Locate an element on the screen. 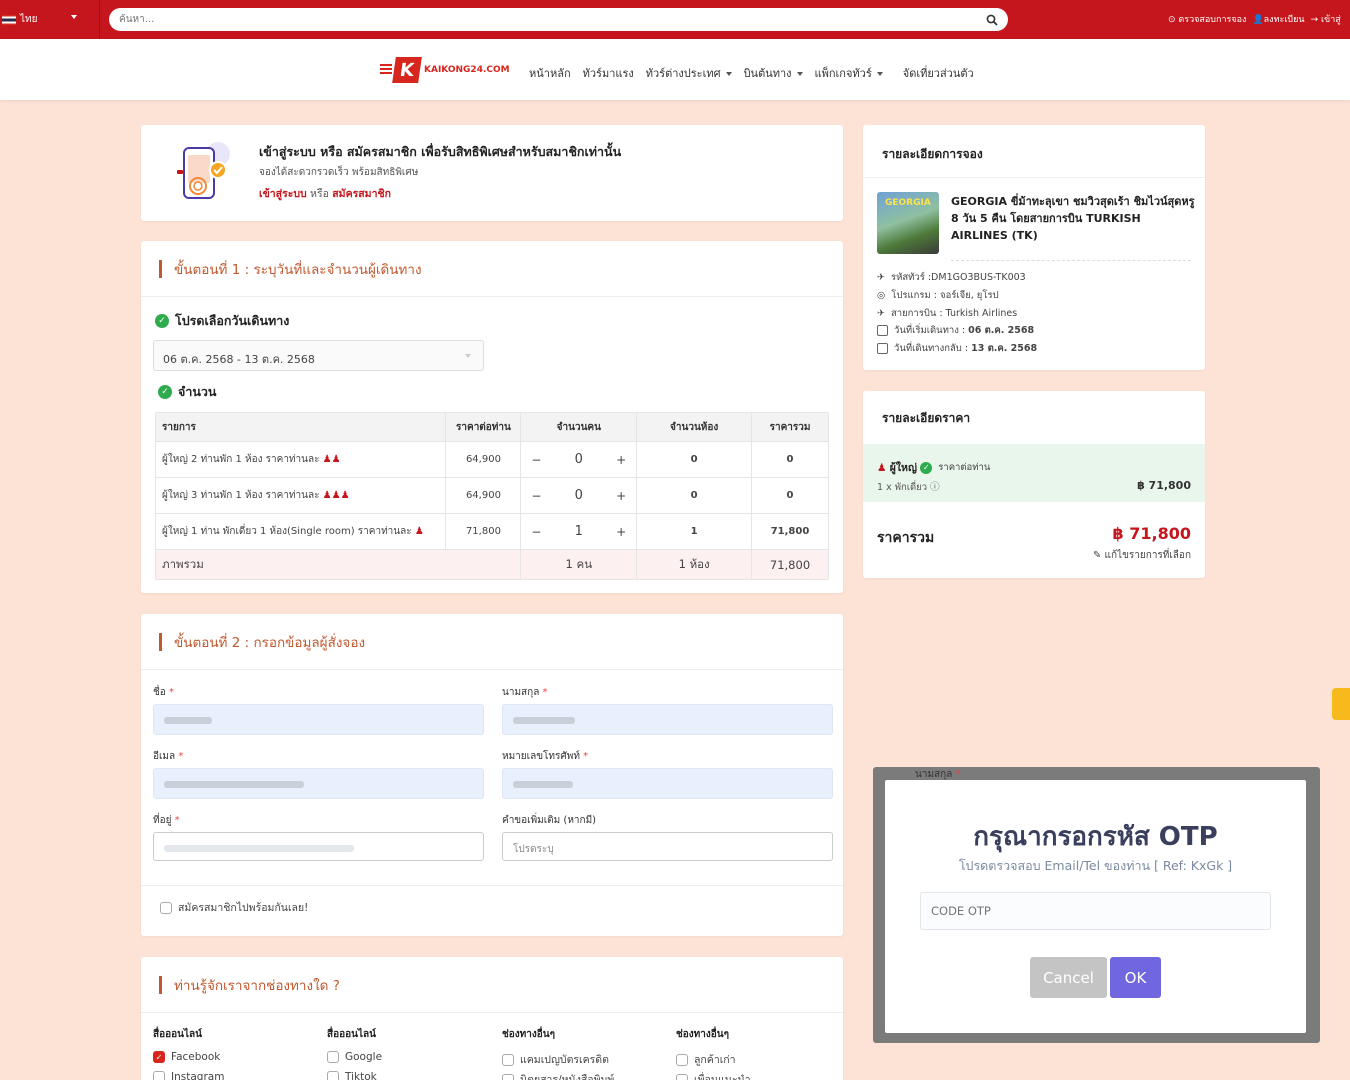 This screenshot has width=1350, height=1080. source-option-magazine: นิตยสาร/หนังสือพิมพ์ is located at coordinates (558, 1075).